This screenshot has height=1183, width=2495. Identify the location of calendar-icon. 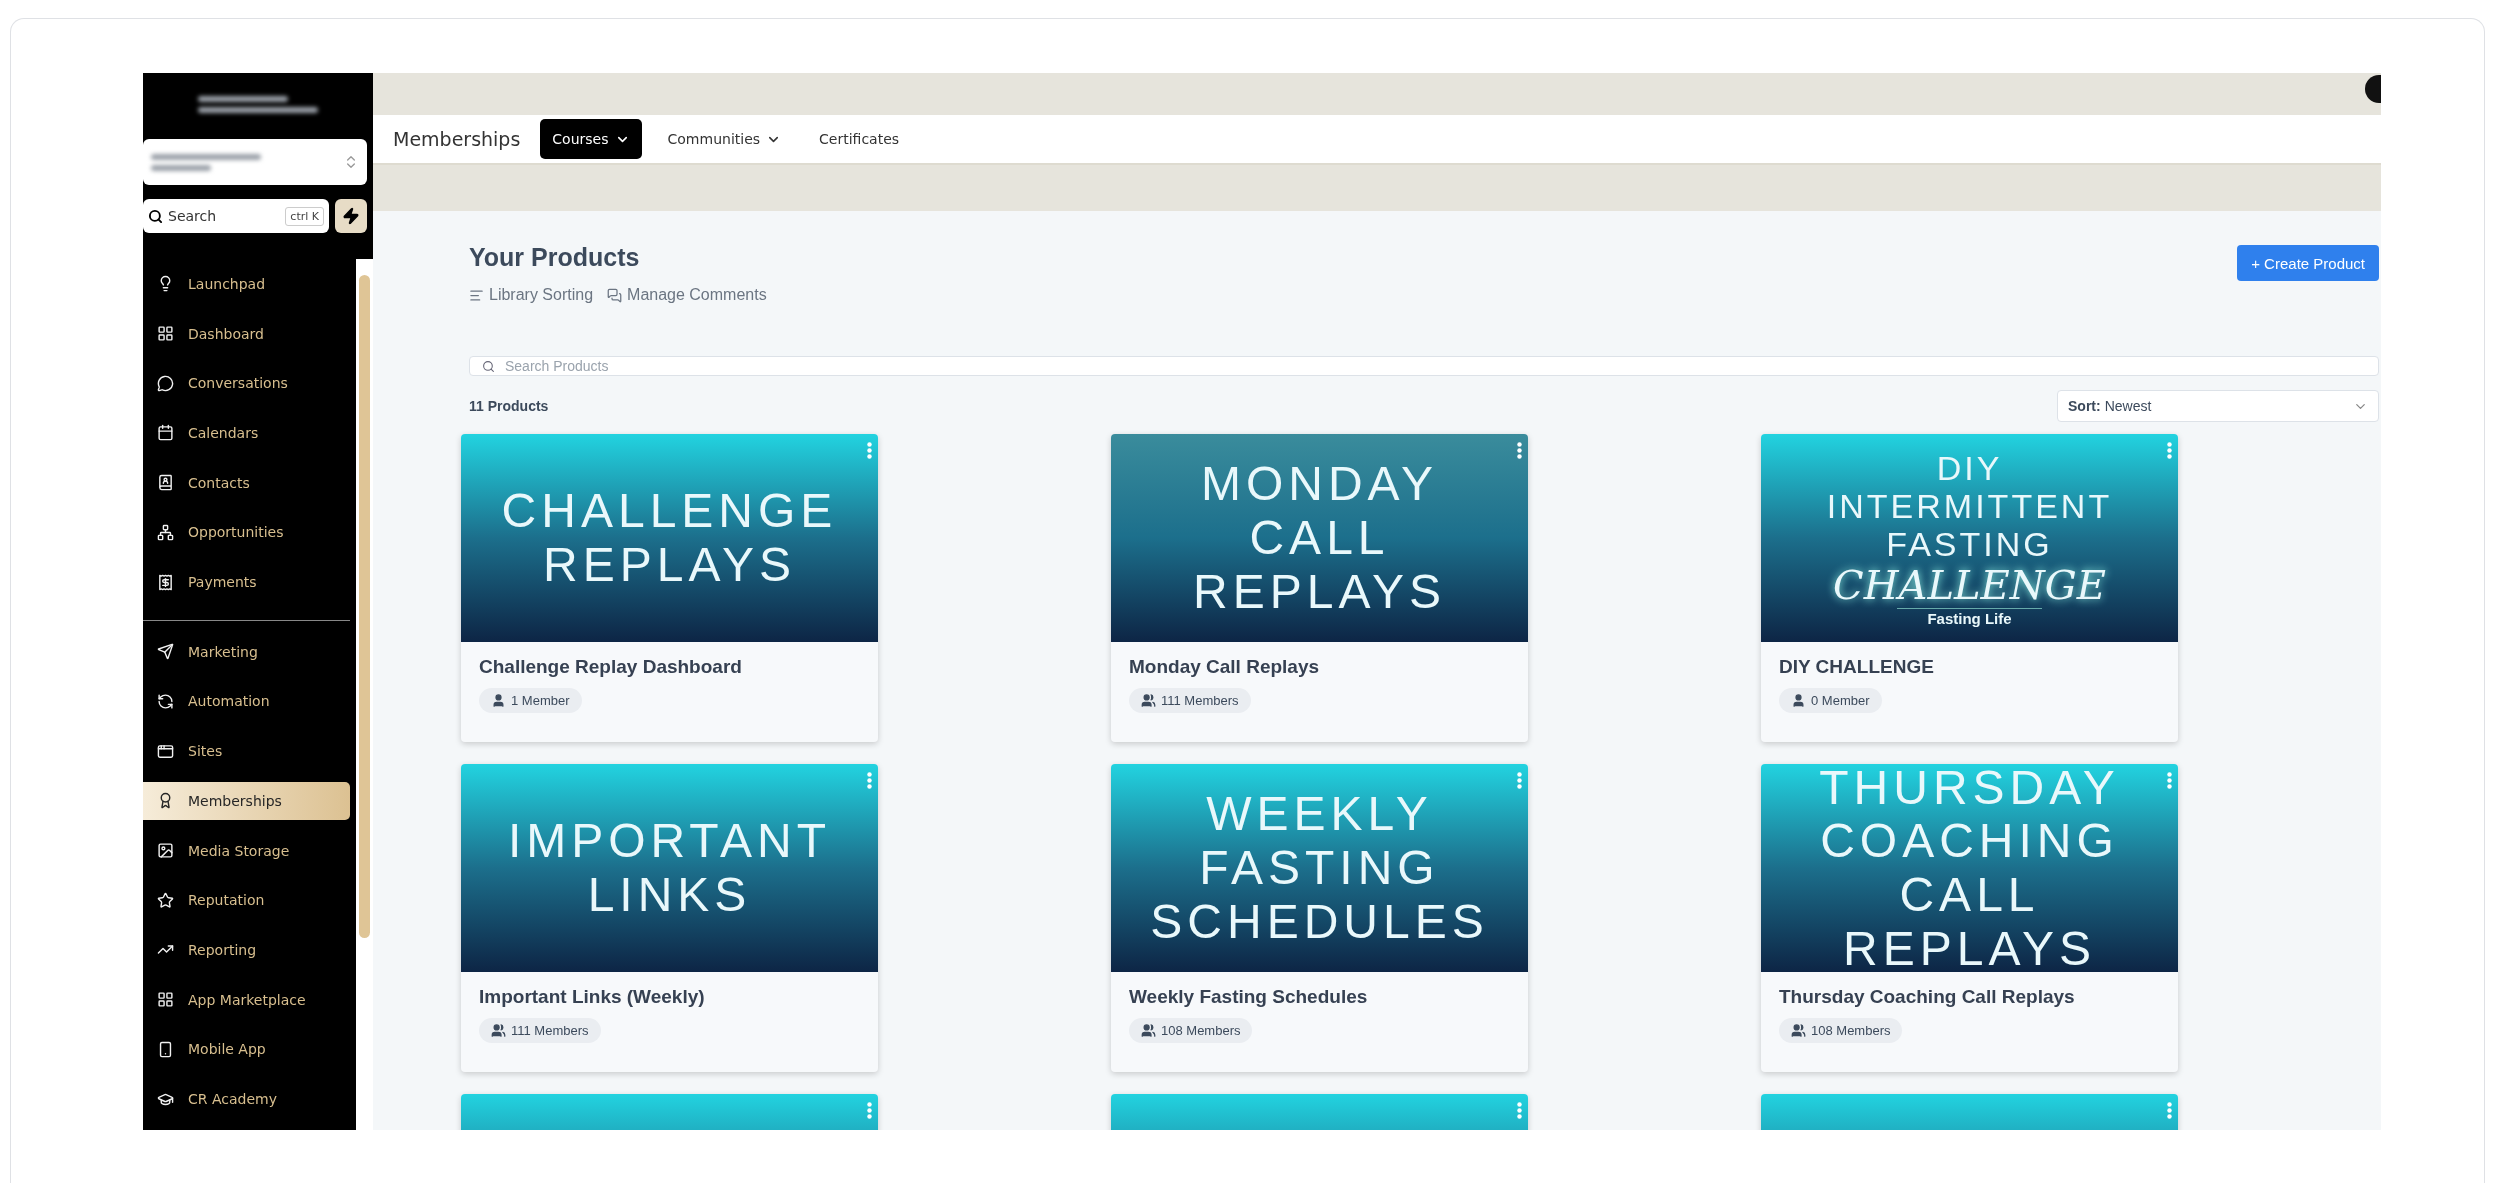
(165, 433).